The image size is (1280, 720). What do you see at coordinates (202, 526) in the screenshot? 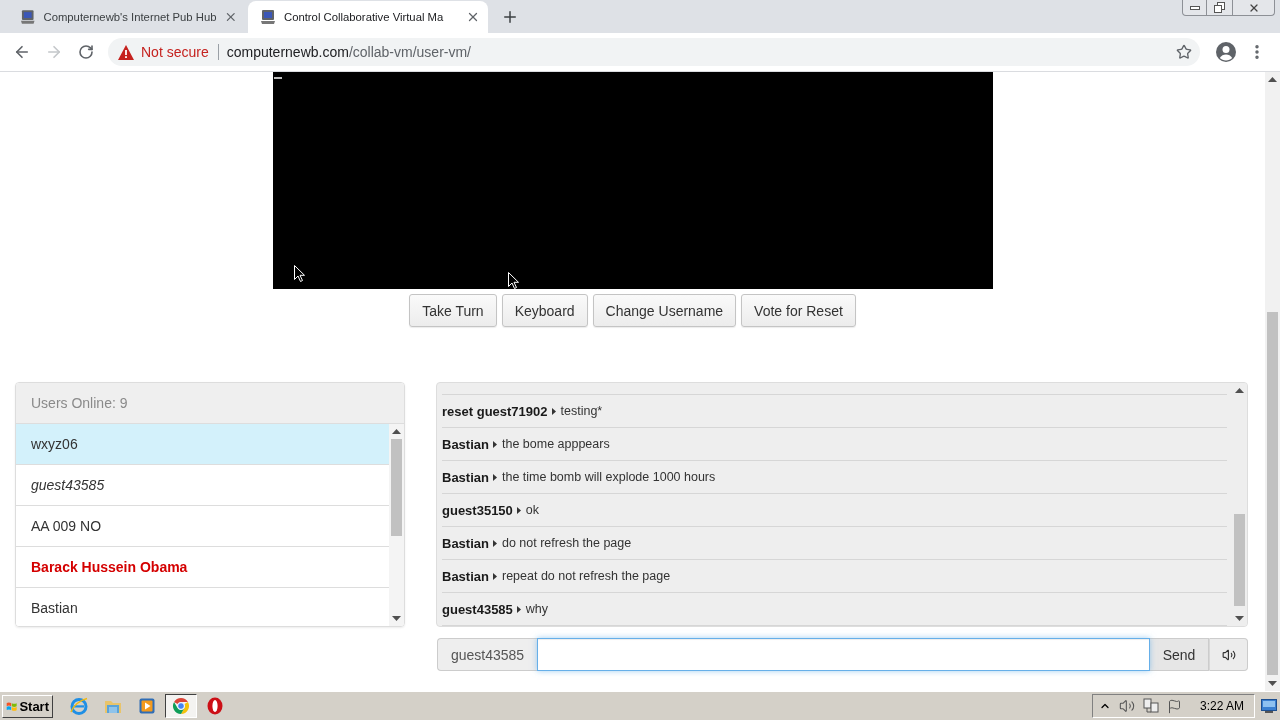
I see `user-list-item: AA 009 NO` at bounding box center [202, 526].